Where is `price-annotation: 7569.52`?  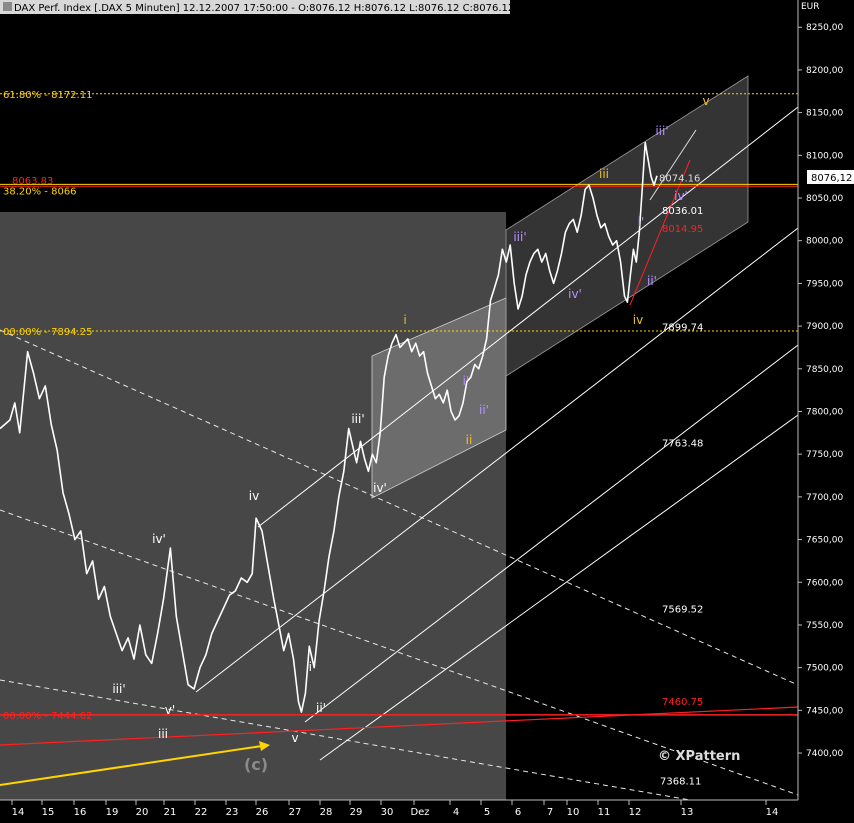 price-annotation: 7569.52 is located at coordinates (682, 609).